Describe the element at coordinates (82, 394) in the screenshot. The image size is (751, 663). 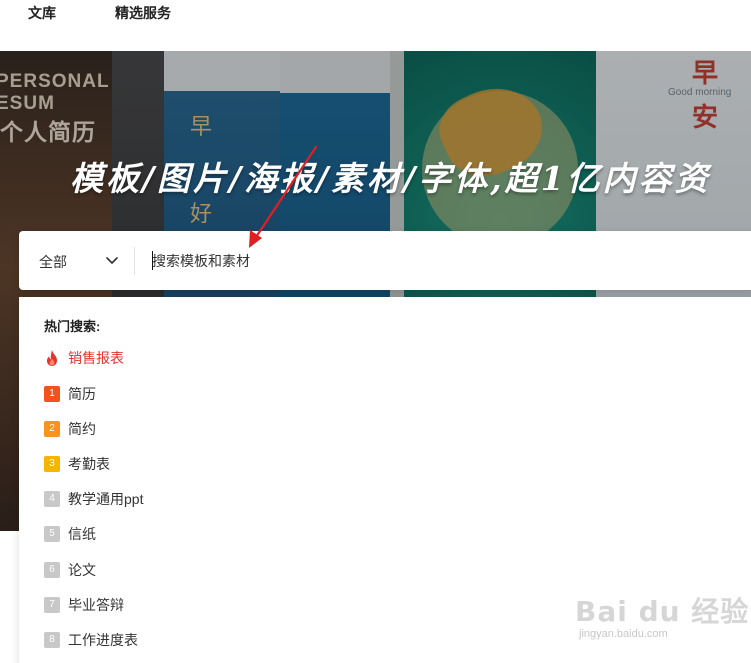
I see `hot-search-item-label: 简历` at that location.